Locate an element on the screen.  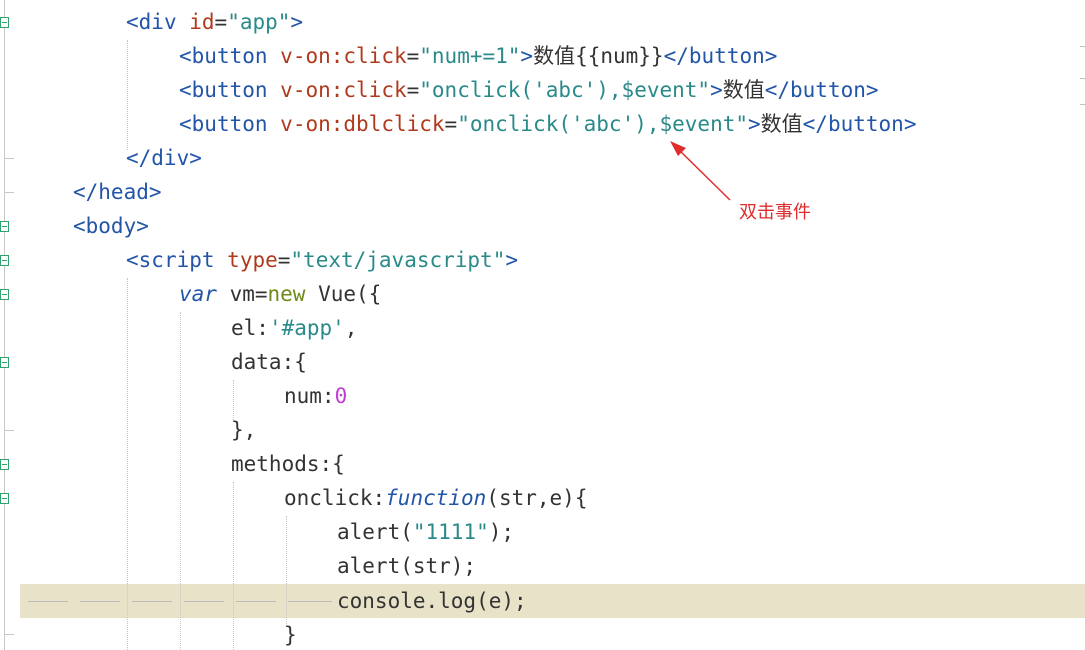
code-token: vm= is located at coordinates (242, 294).